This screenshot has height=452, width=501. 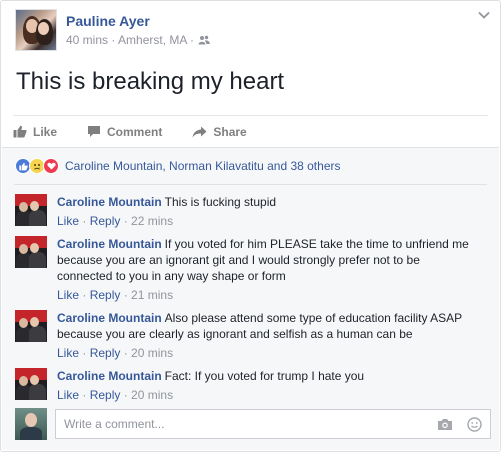 I want to click on reaction-others: and 38 others, so click(x=302, y=166).